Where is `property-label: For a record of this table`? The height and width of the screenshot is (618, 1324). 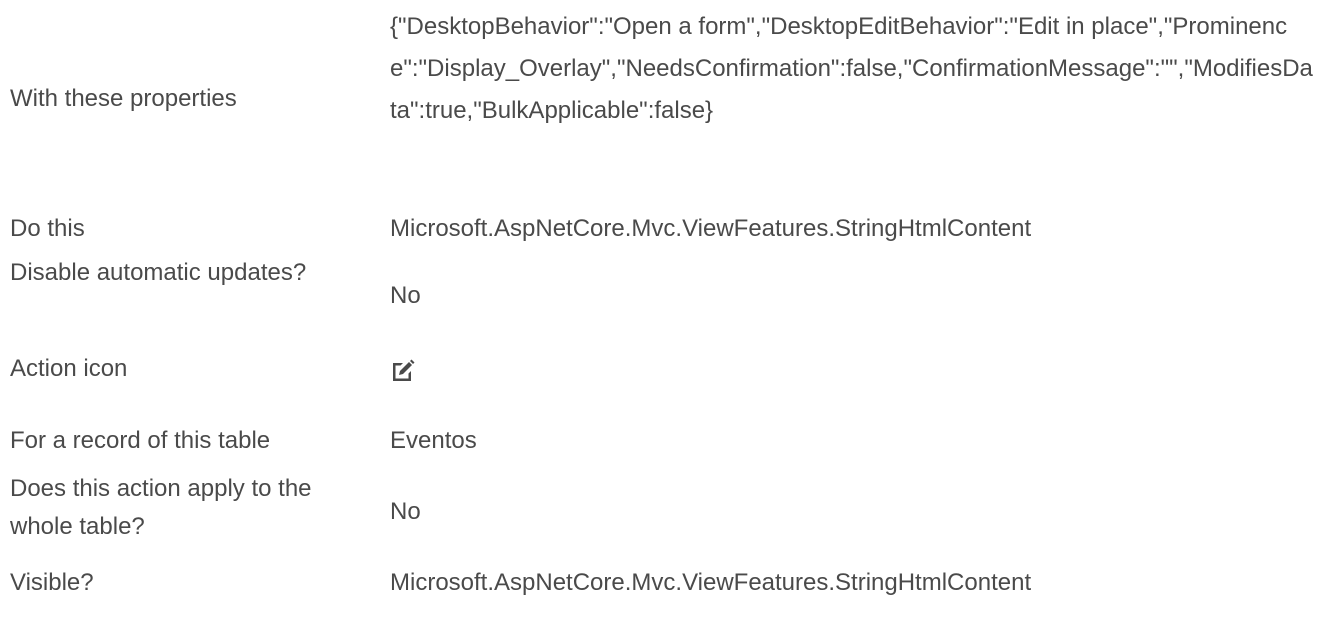 property-label: For a record of this table is located at coordinates (140, 440).